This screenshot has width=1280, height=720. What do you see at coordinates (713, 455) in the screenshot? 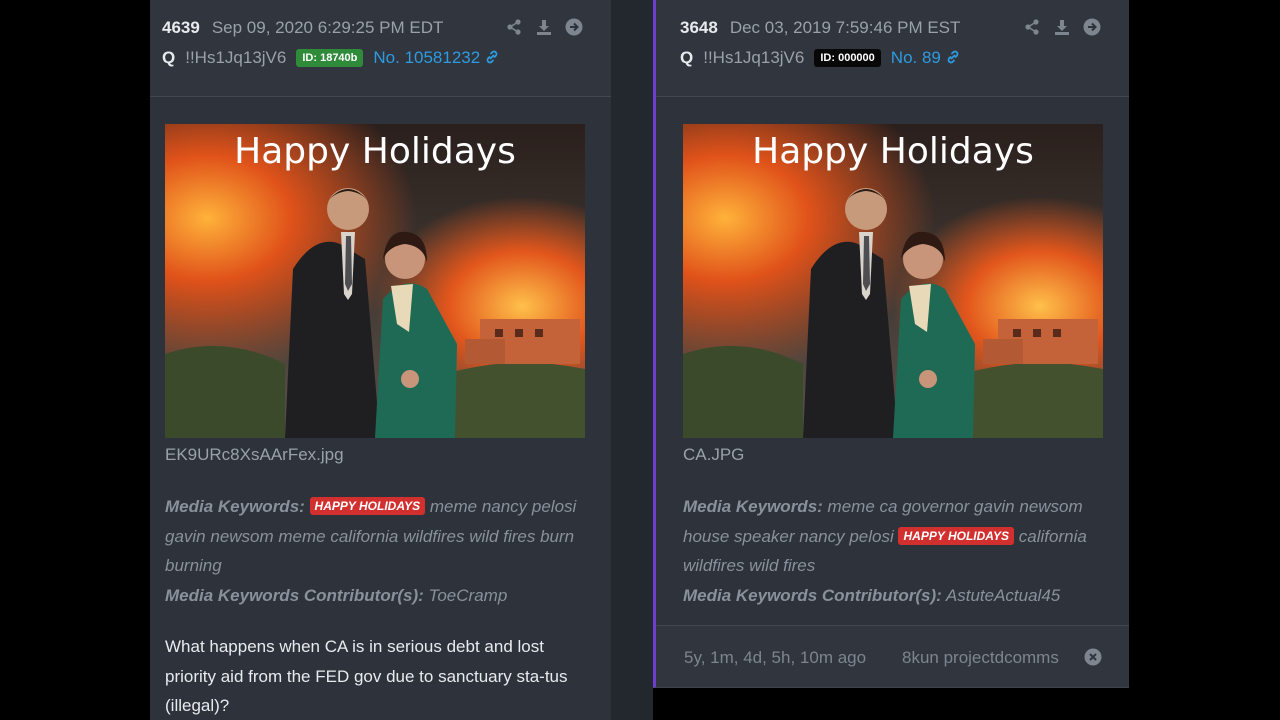
I see `image-filename: CA.JPG` at bounding box center [713, 455].